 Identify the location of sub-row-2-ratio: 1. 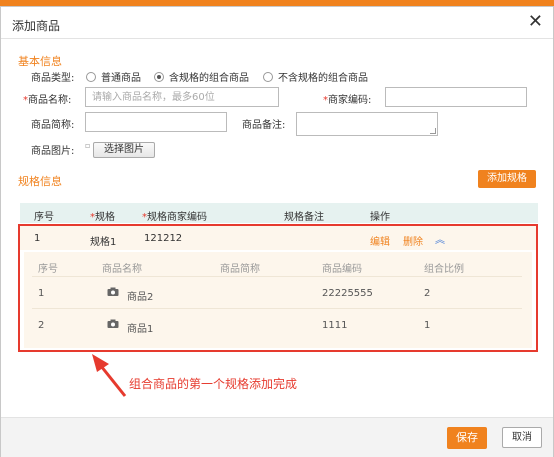
(427, 325).